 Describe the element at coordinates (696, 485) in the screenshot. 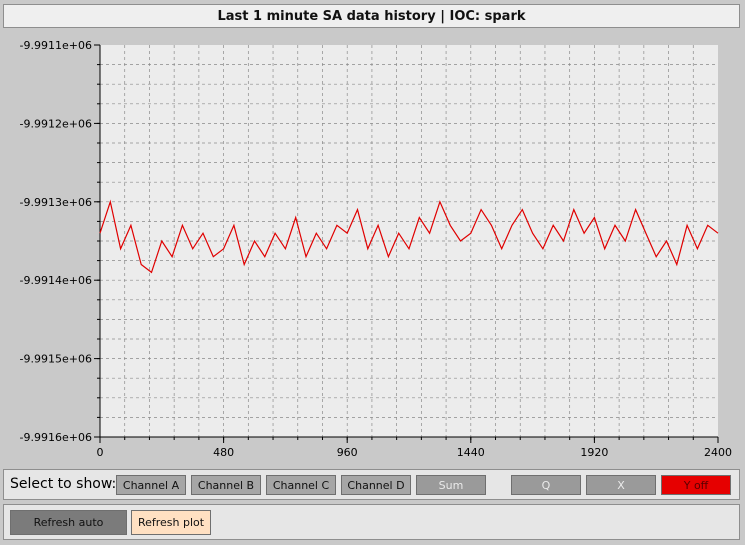

I see `y-off-button: Y off` at that location.